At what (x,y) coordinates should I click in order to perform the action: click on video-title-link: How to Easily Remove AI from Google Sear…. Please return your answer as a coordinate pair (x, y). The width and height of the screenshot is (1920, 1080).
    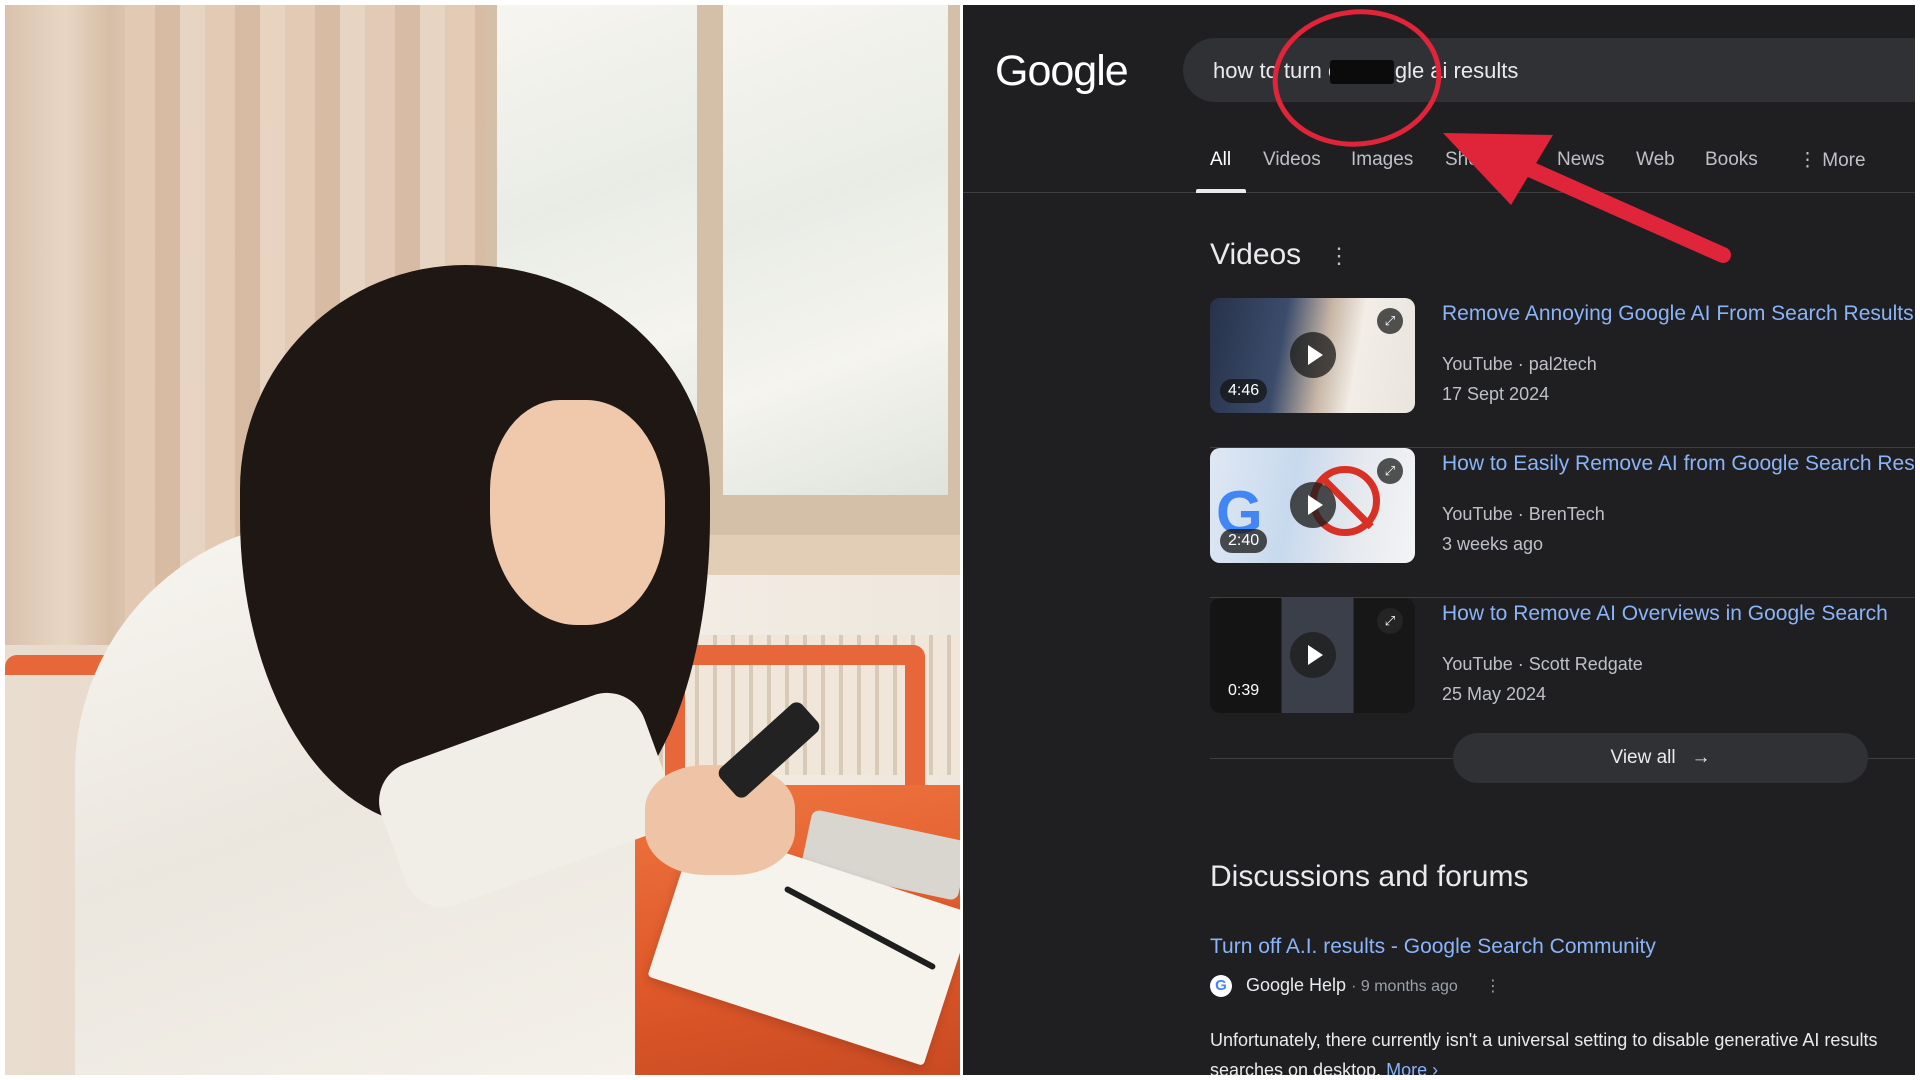
    Looking at the image, I should click on (1678, 464).